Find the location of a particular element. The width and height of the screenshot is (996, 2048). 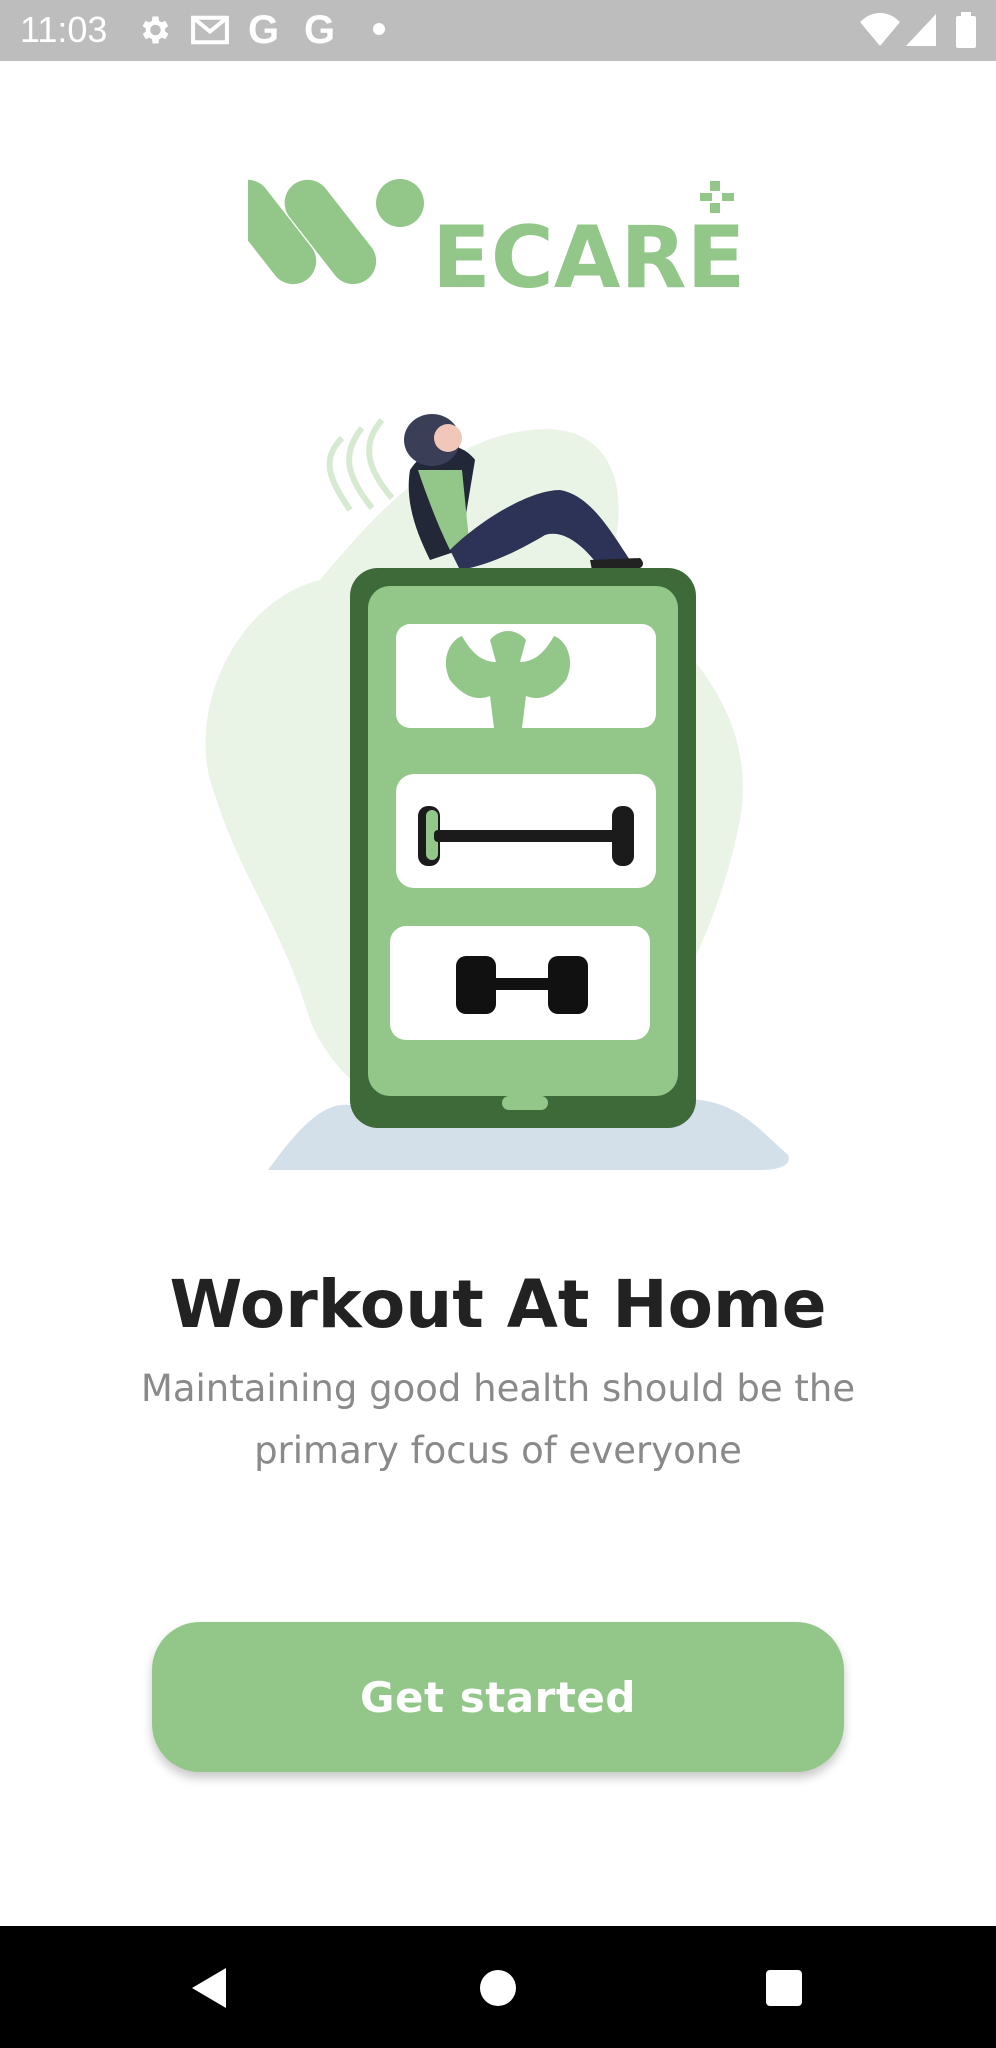

signal-icon is located at coordinates (922, 30).